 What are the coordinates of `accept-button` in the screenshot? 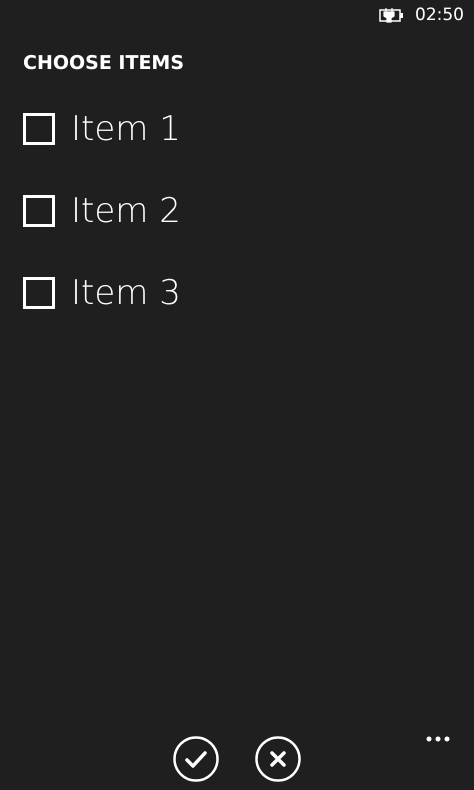 It's located at (196, 759).